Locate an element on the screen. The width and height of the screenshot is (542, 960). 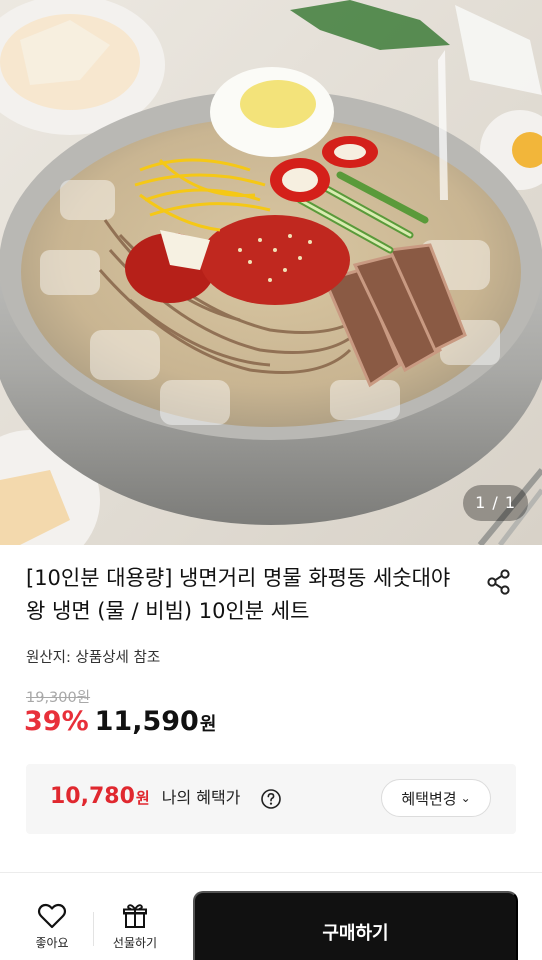
price-row: 39% 11,590 원 is located at coordinates (120, 721).